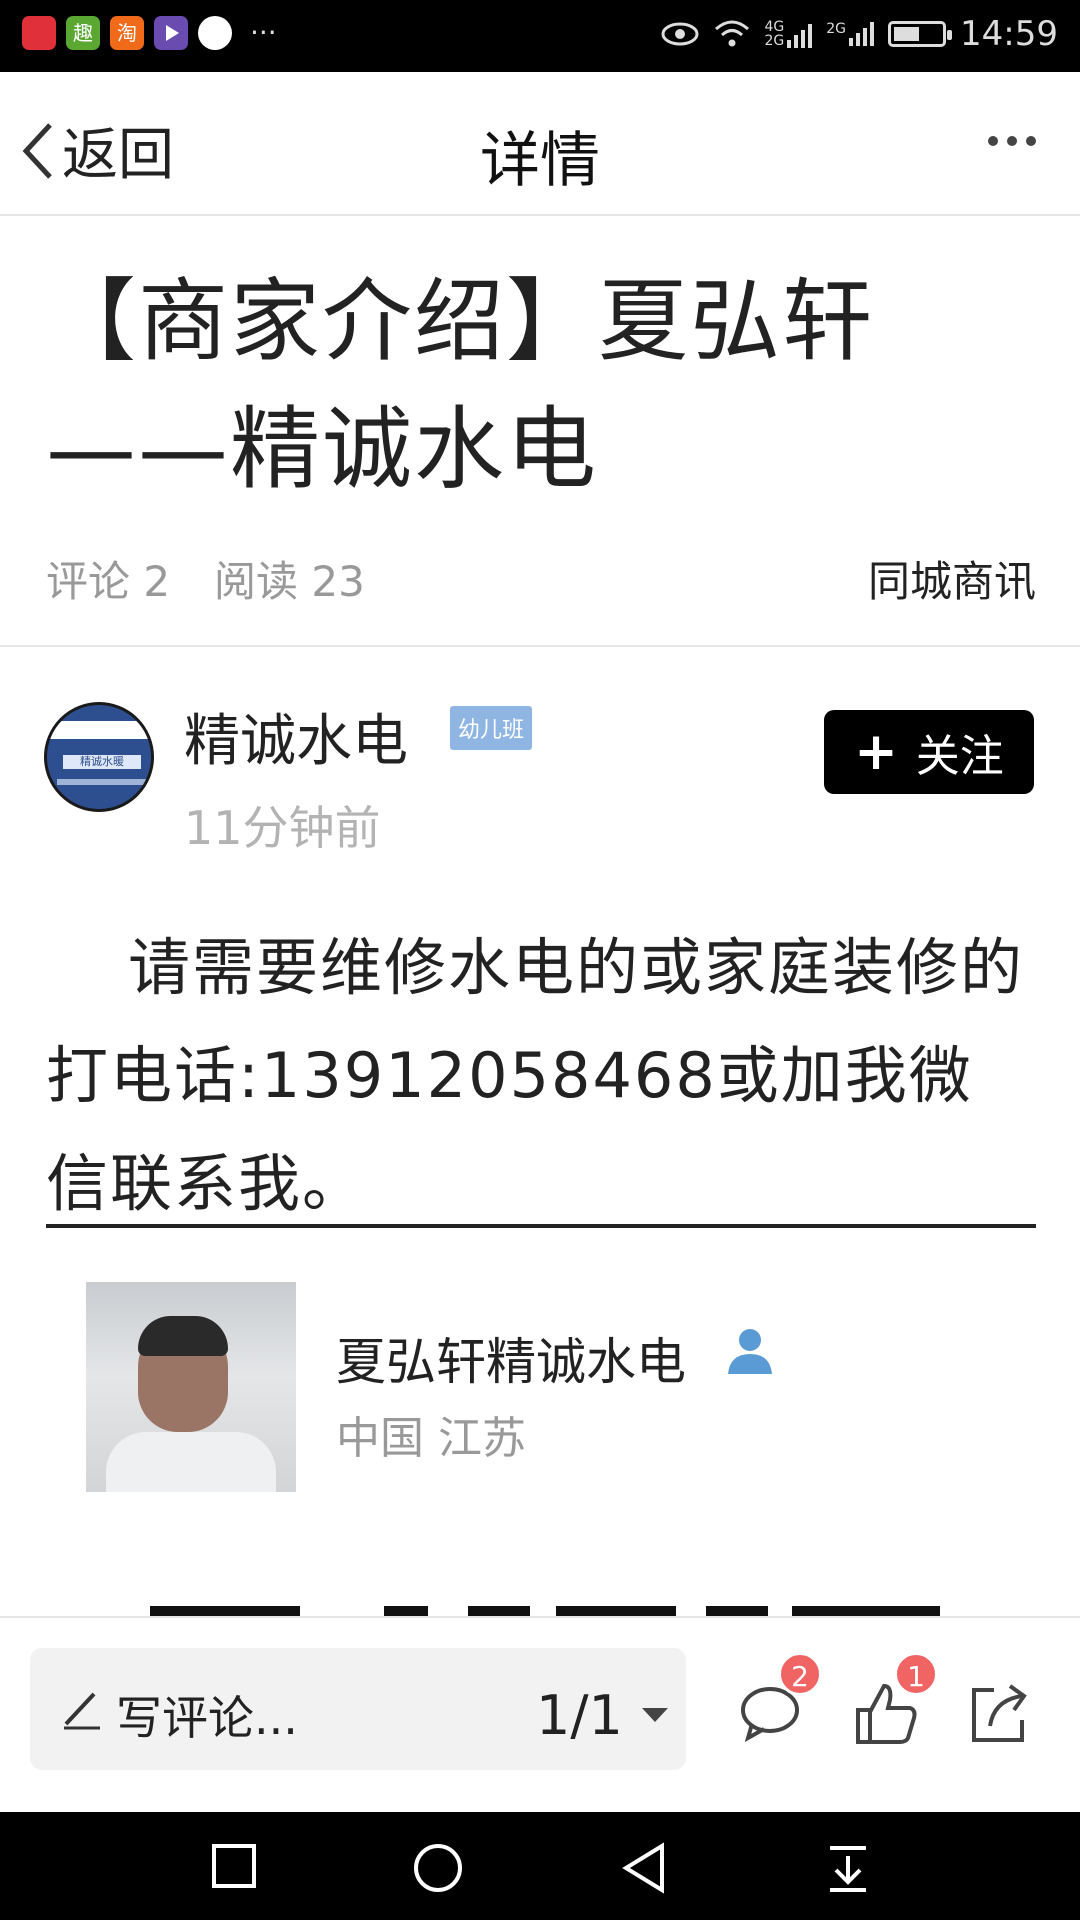  I want to click on read-count-label: 阅读 23, so click(289, 581).